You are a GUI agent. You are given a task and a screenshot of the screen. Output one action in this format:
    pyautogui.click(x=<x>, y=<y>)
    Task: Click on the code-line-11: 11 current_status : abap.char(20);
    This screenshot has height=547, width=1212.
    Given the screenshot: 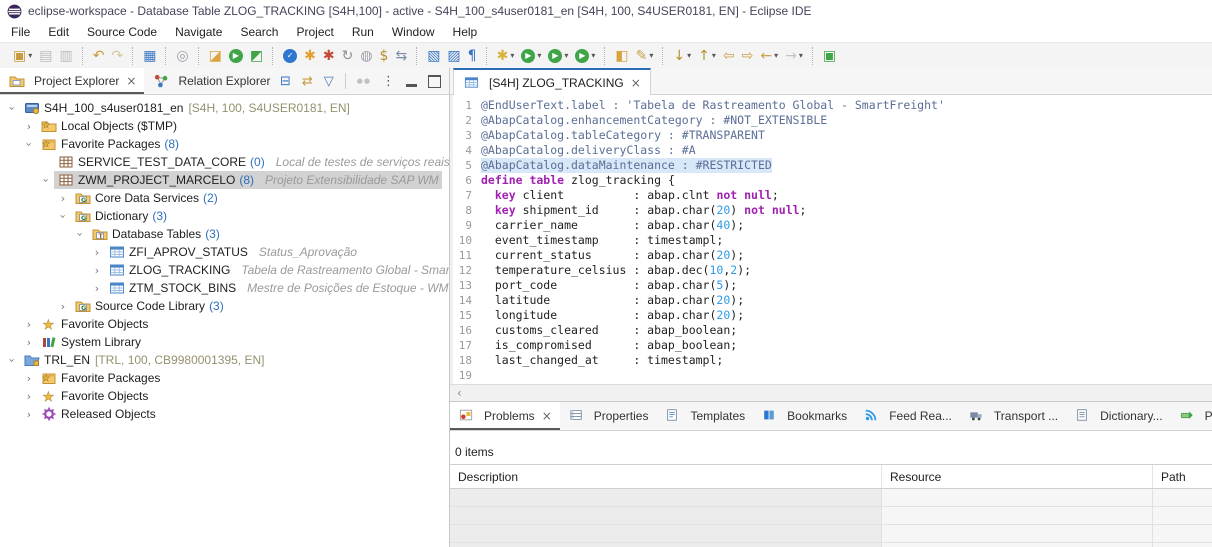 What is the action you would take?
    pyautogui.click(x=831, y=255)
    